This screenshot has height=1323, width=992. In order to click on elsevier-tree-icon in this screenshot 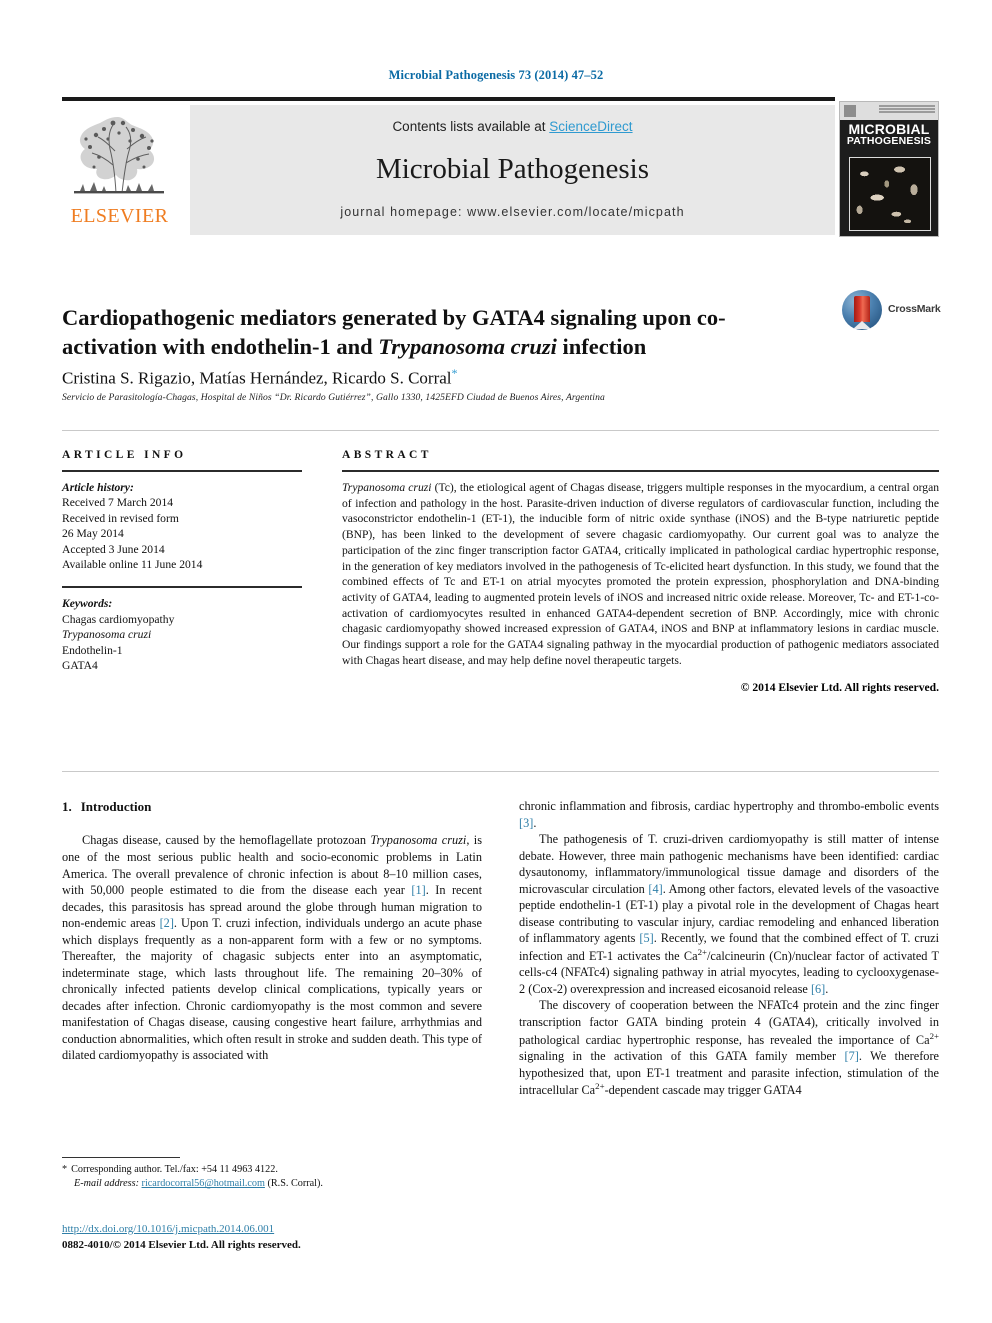, I will do `click(119, 155)`.